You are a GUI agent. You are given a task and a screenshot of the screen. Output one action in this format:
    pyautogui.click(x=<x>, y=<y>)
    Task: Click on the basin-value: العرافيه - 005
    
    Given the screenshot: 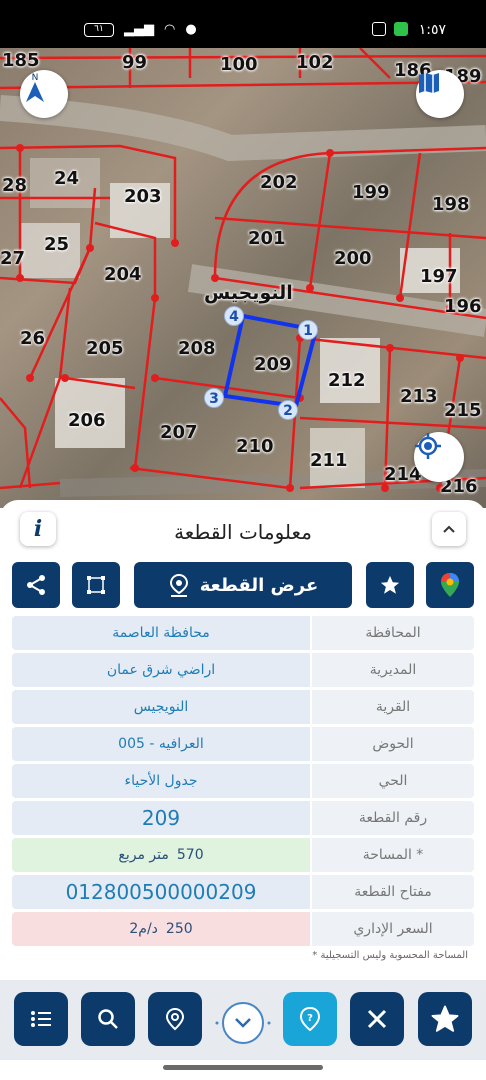 What is the action you would take?
    pyautogui.click(x=161, y=744)
    